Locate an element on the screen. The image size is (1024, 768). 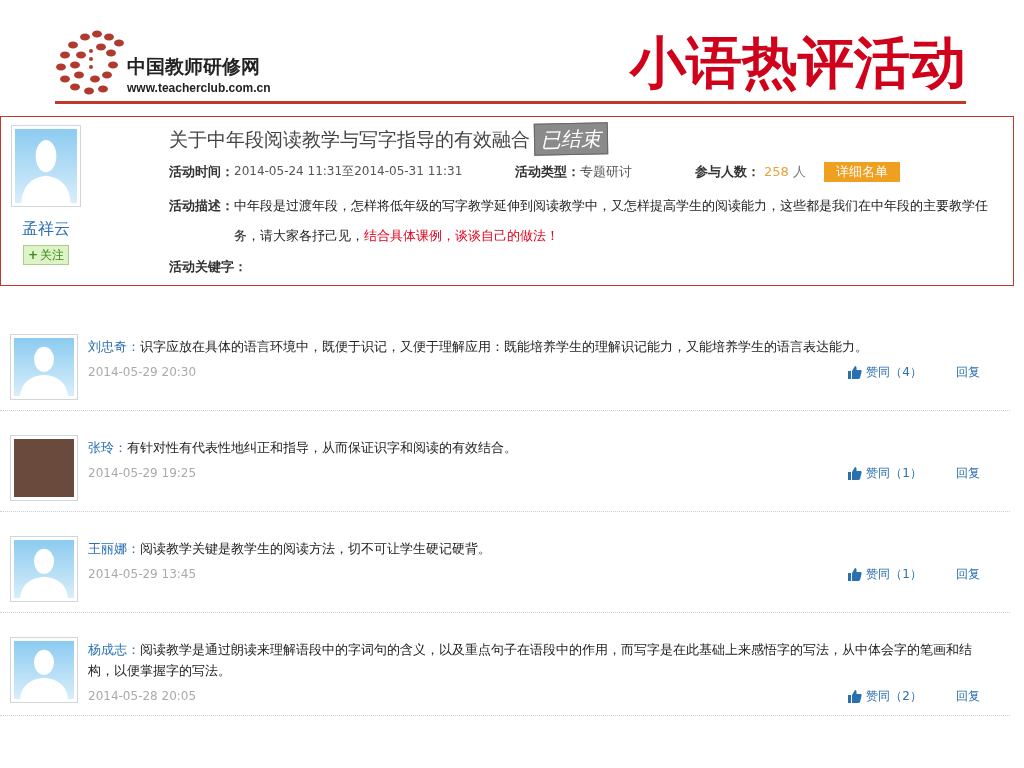
logo-url: www.teacherclub.com.cn is located at coordinates (199, 88).